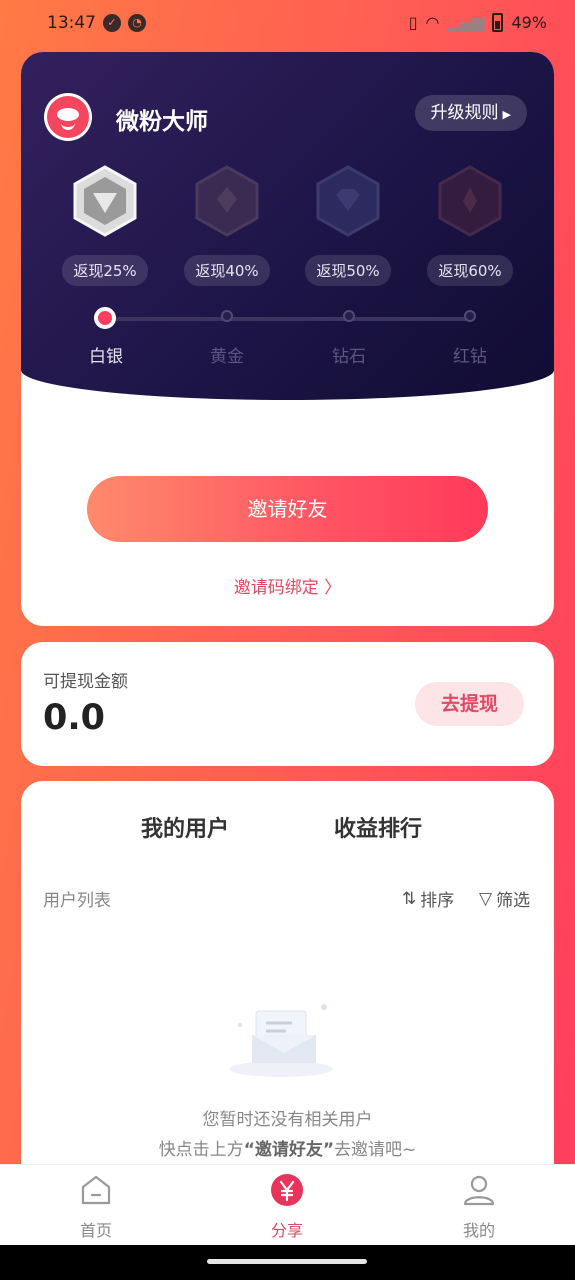 This screenshot has height=1280, width=575. I want to click on empty-mail-icon, so click(281, 1040).